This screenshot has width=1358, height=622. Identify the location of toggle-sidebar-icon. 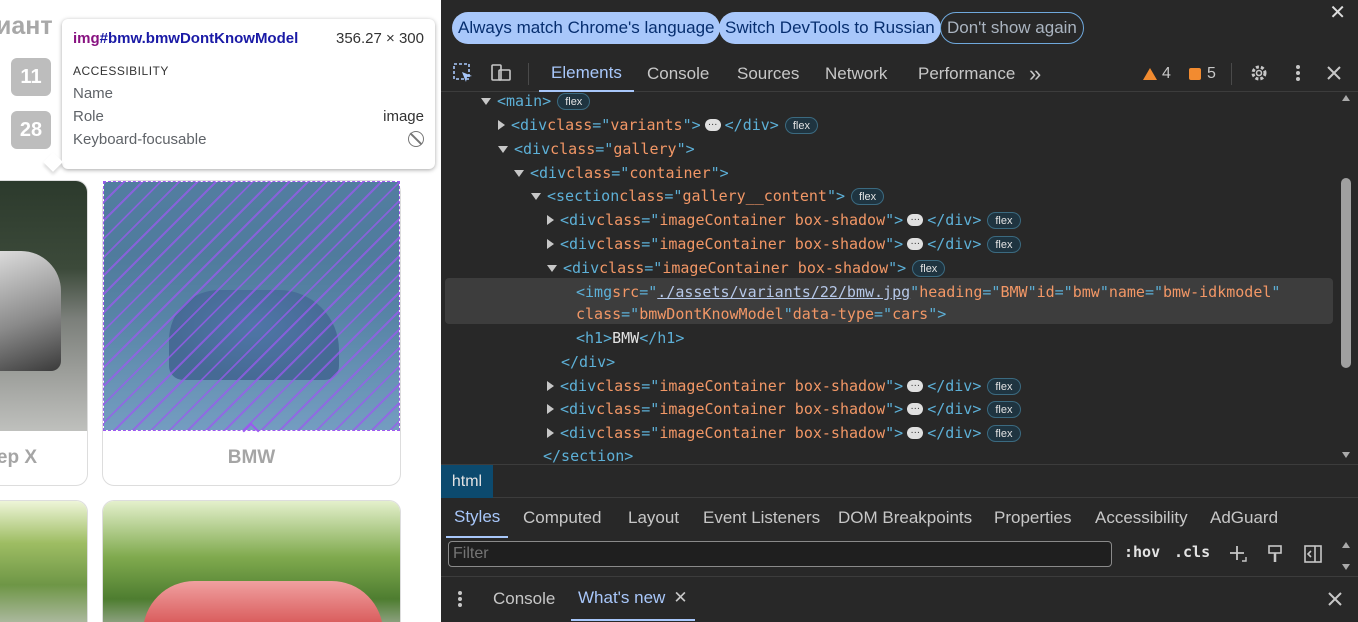
(1313, 554).